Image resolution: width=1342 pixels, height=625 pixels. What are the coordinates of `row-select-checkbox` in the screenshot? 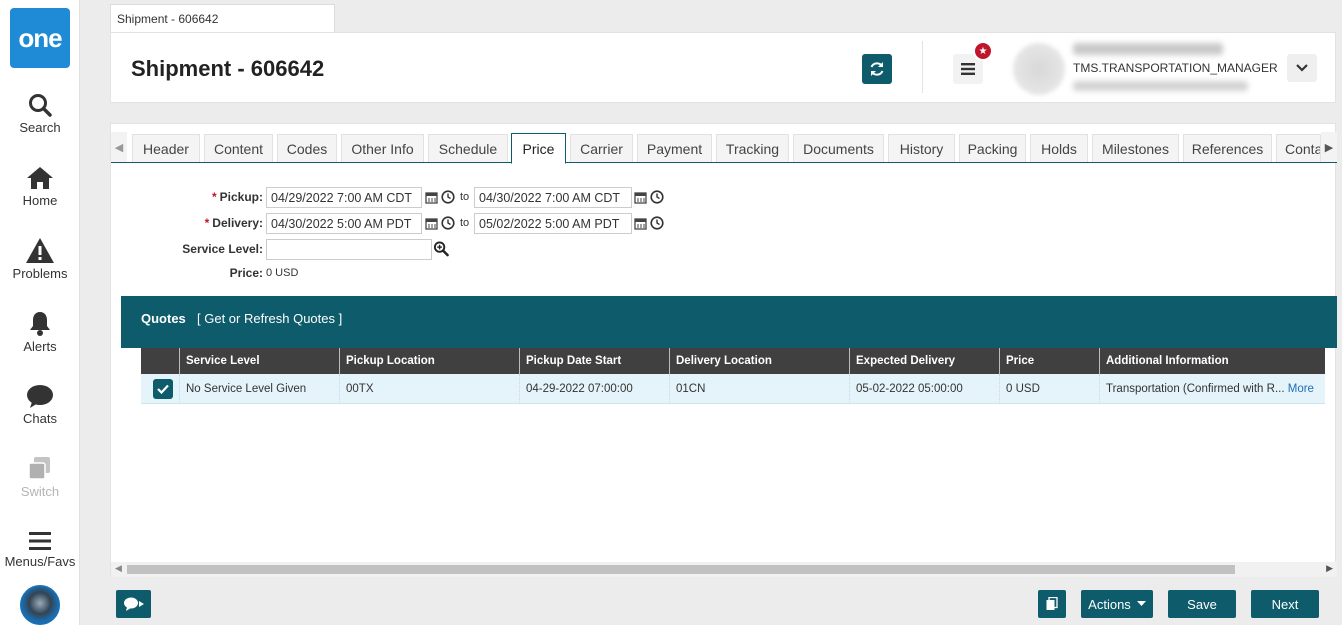 It's located at (163, 389).